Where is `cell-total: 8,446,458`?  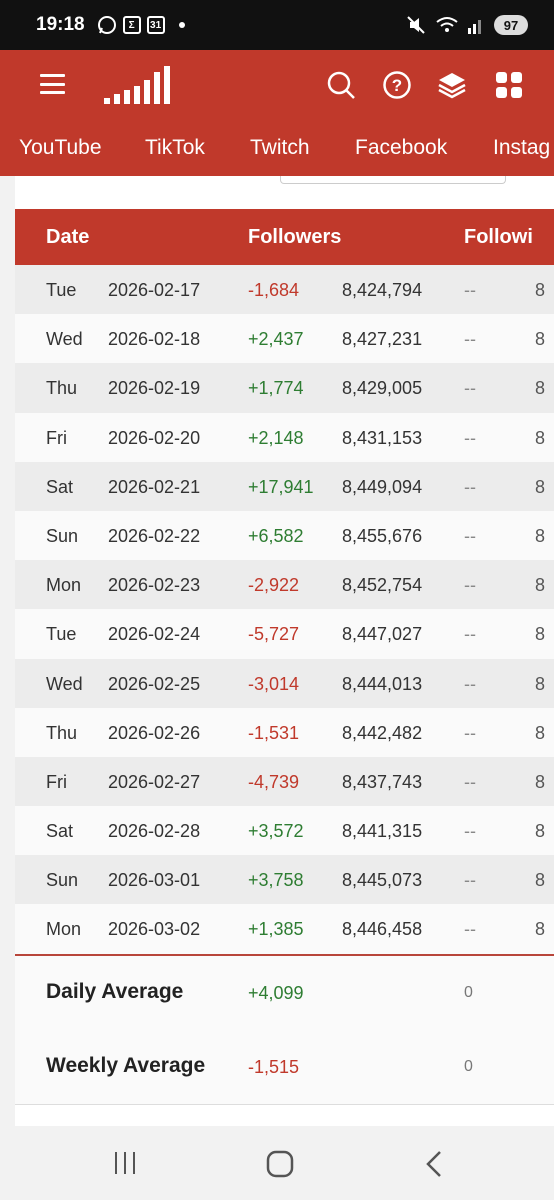
cell-total: 8,446,458 is located at coordinates (382, 929).